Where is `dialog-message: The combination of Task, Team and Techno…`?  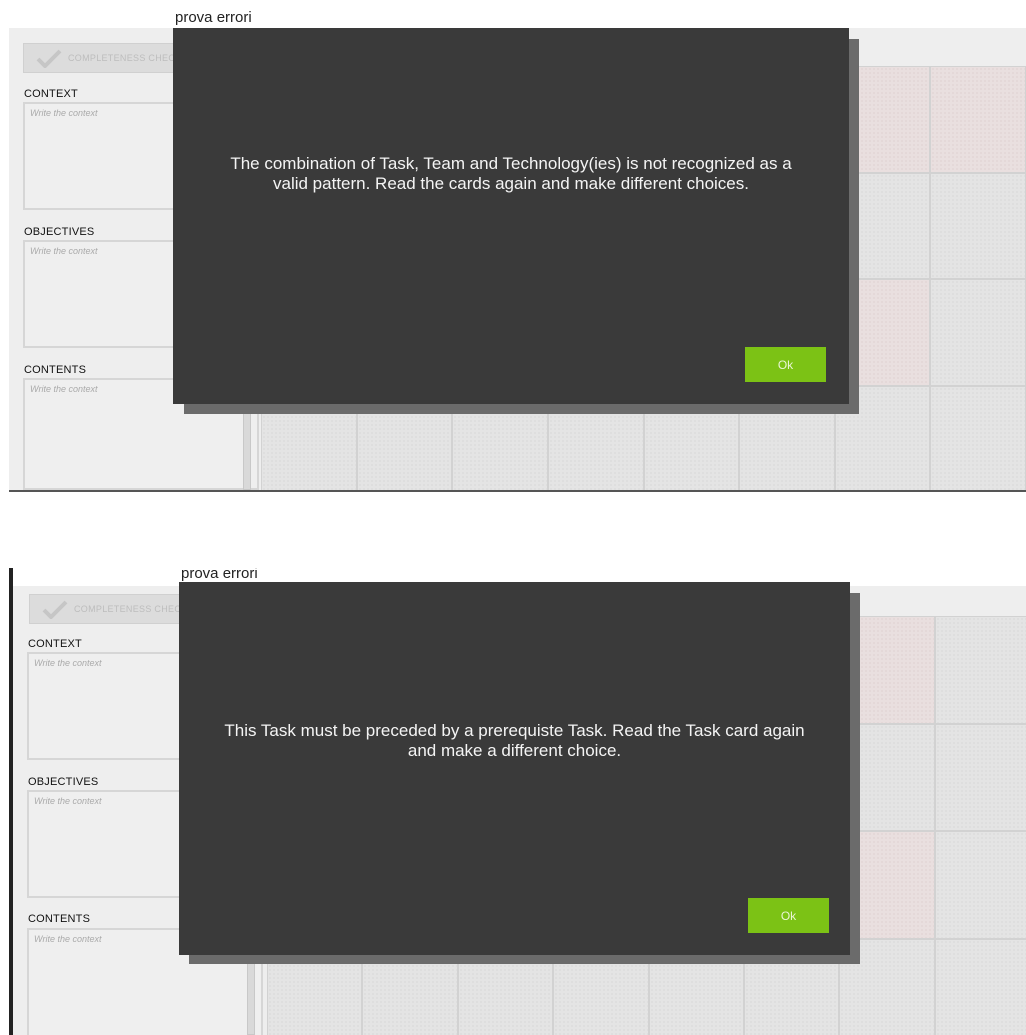
dialog-message: The combination of Task, Team and Techno… is located at coordinates (511, 173).